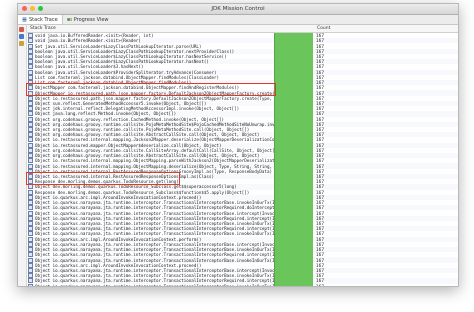 This screenshot has width=474, height=312. What do you see at coordinates (386, 28) in the screenshot?
I see `column-header-count: Count` at bounding box center [386, 28].